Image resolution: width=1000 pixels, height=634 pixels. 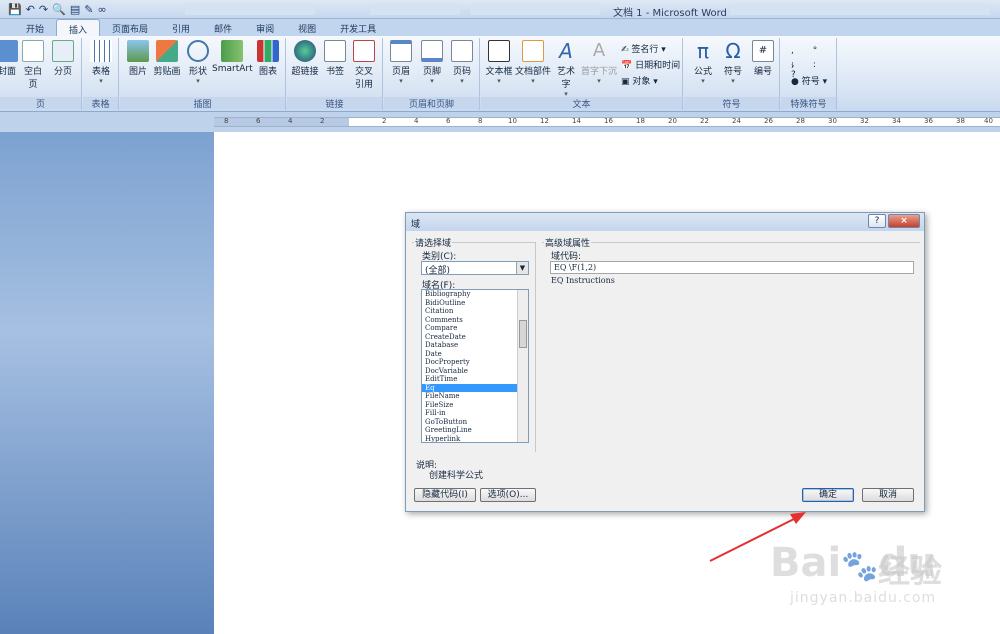 I want to click on annotation-arrow-icon, so click(x=757, y=537).